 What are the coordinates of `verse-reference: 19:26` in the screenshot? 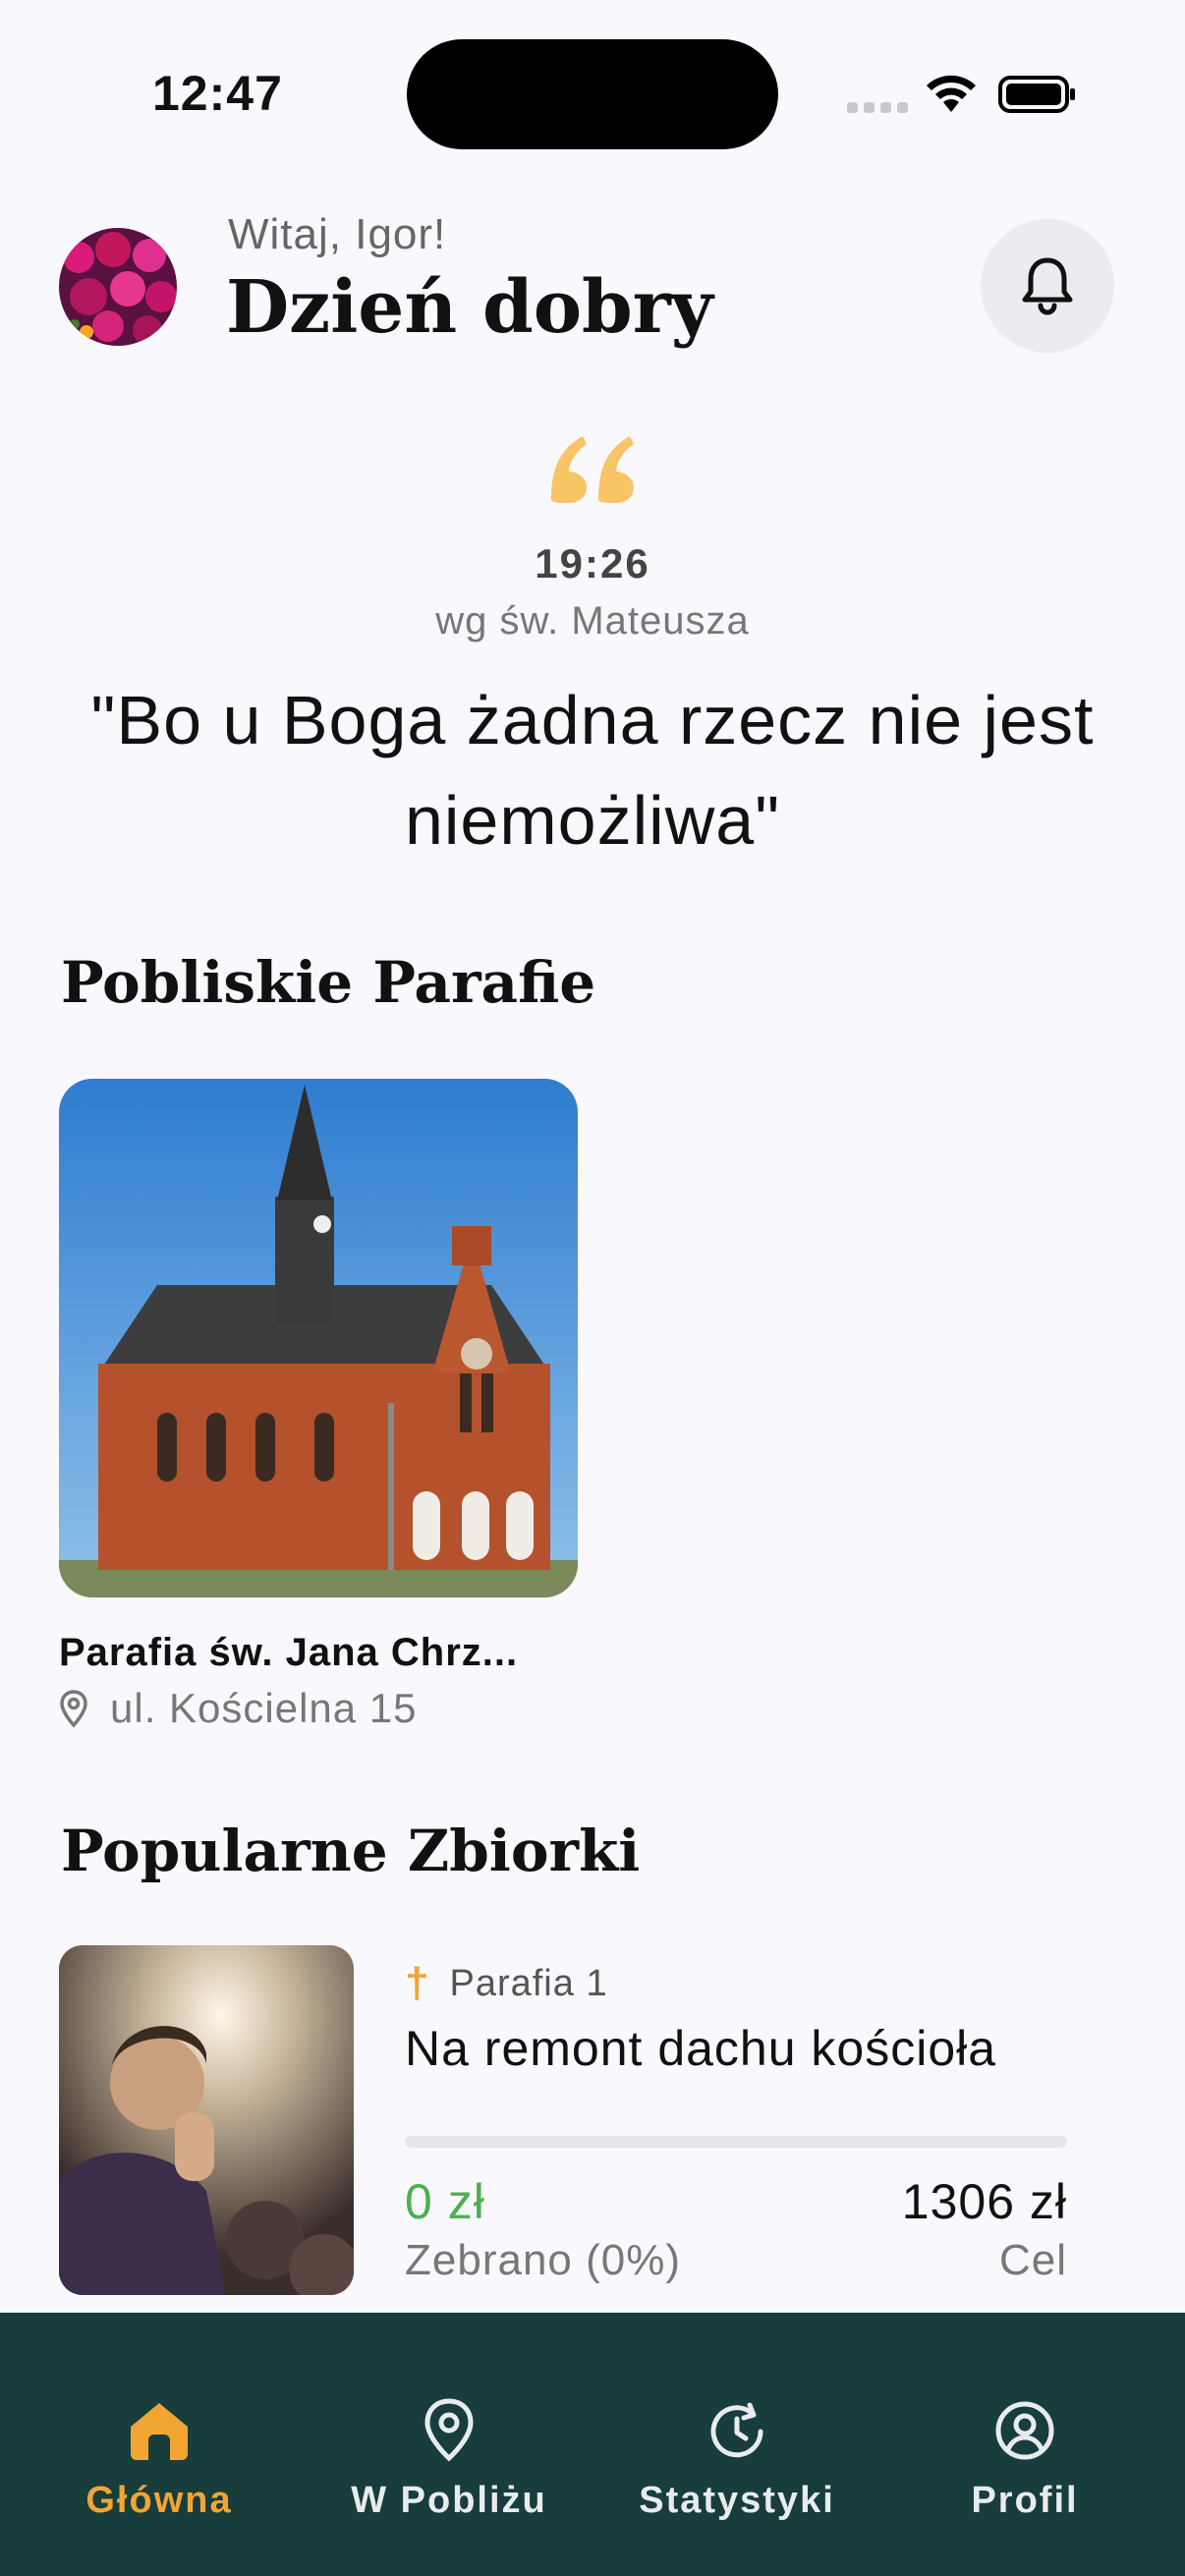 It's located at (592, 563).